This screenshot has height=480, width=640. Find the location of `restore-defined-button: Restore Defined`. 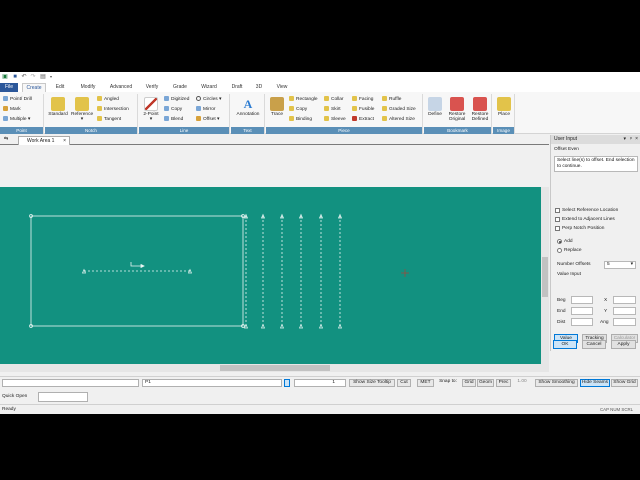

restore-defined-button: Restore Defined is located at coordinates (480, 110).